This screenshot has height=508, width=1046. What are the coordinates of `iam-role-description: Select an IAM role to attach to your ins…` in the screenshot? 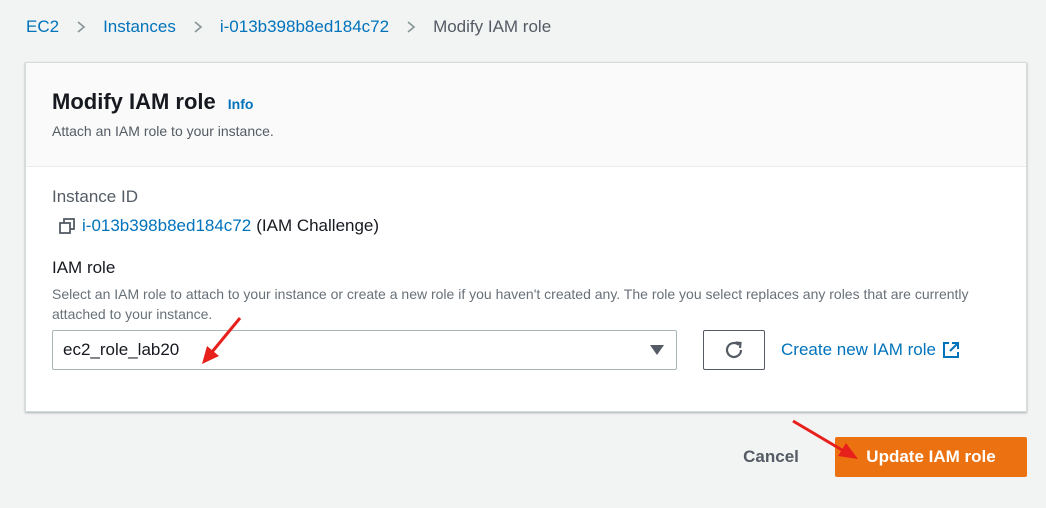 It's located at (510, 304).